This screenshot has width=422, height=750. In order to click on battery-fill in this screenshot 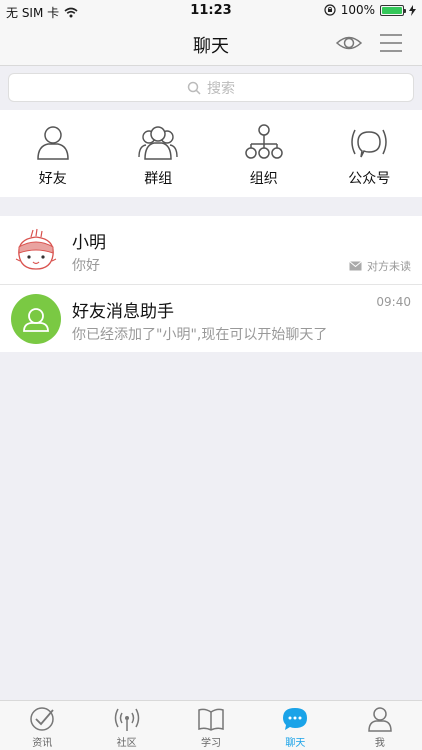, I will do `click(392, 10)`.